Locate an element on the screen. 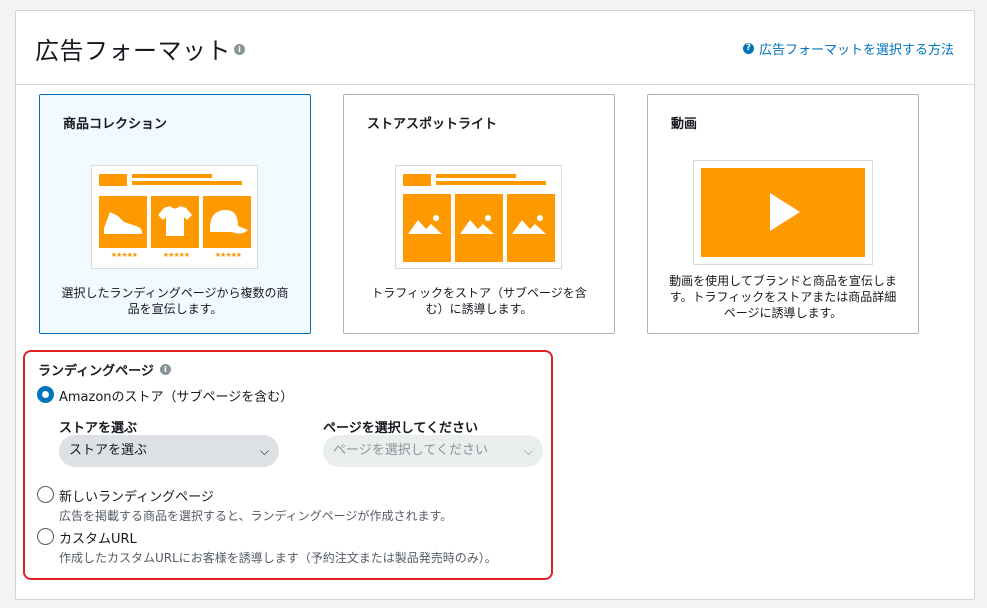  page-select: ページを選択してください ⌵ is located at coordinates (433, 451).